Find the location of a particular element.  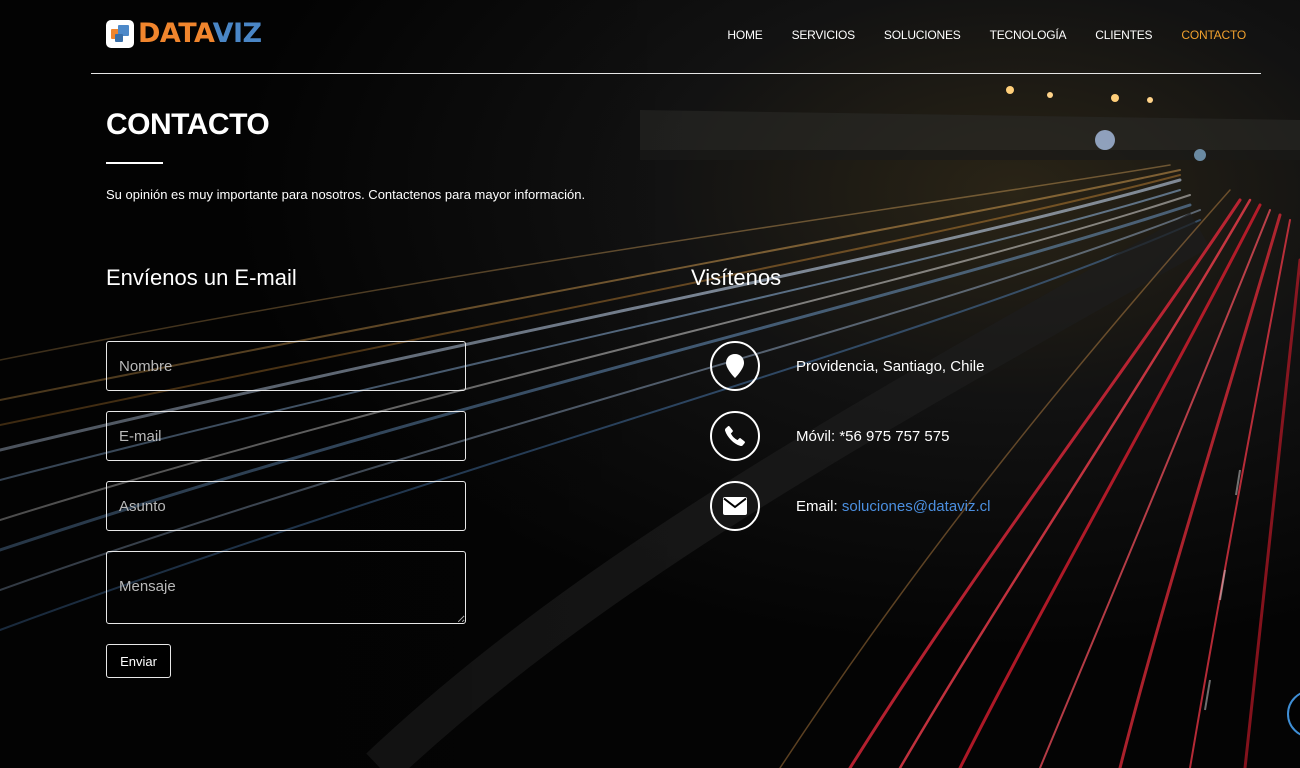

email-label: Email: is located at coordinates (817, 506).